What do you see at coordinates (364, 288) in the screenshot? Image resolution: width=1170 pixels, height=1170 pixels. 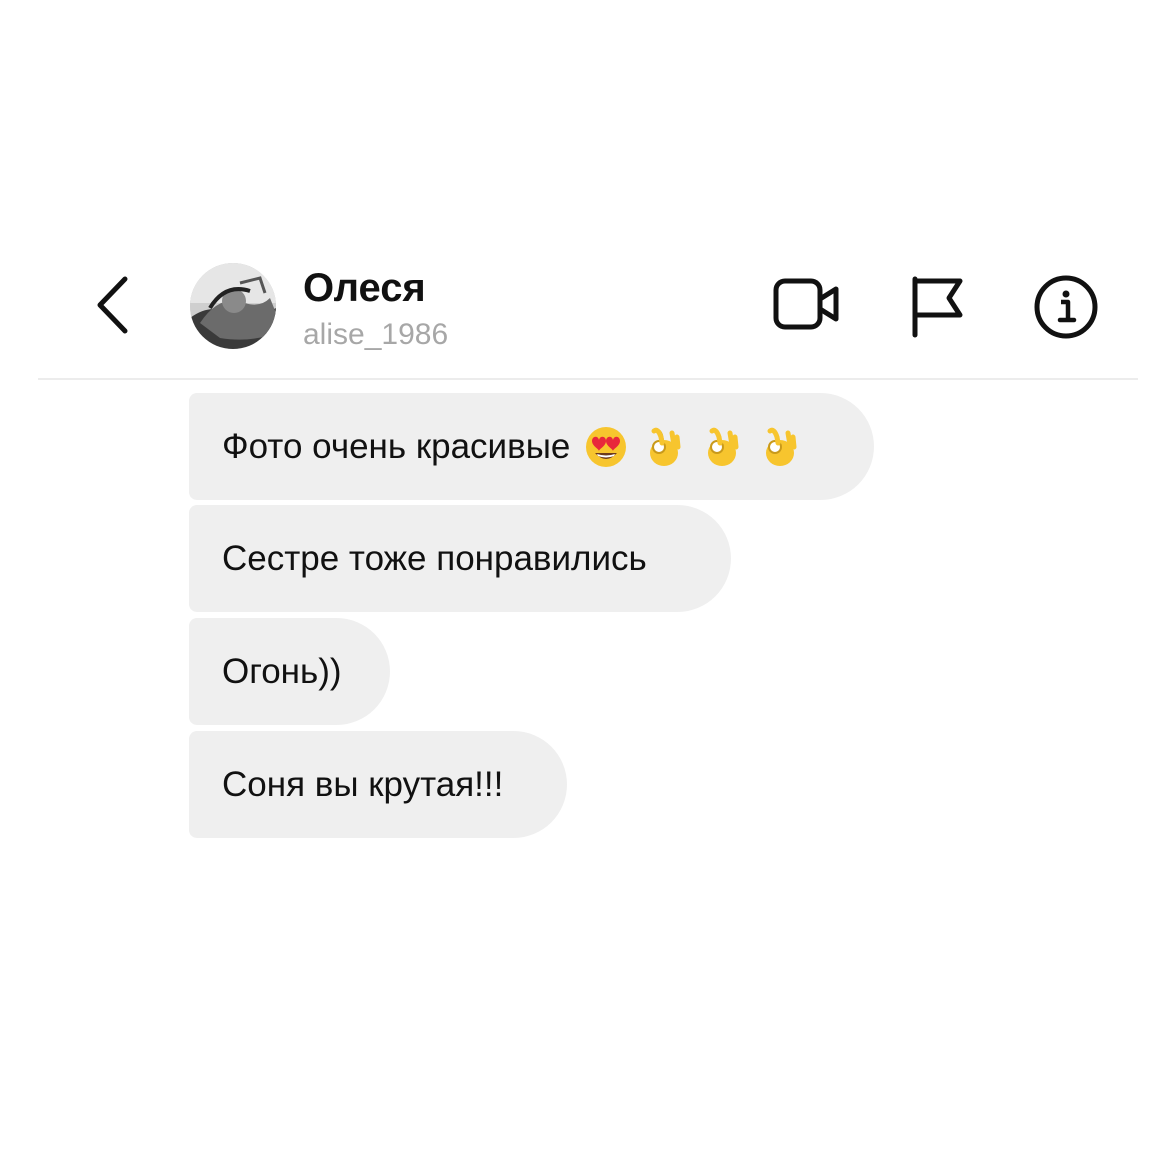 I see `contact-name: Олеся` at bounding box center [364, 288].